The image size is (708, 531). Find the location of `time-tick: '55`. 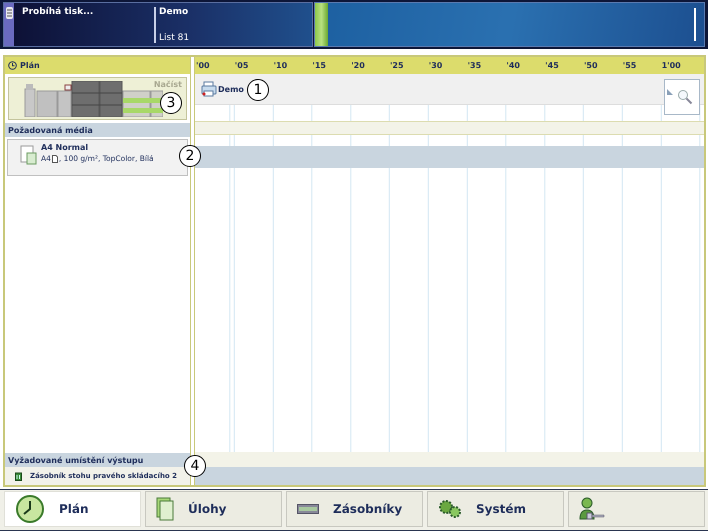

time-tick: '55 is located at coordinates (630, 65).